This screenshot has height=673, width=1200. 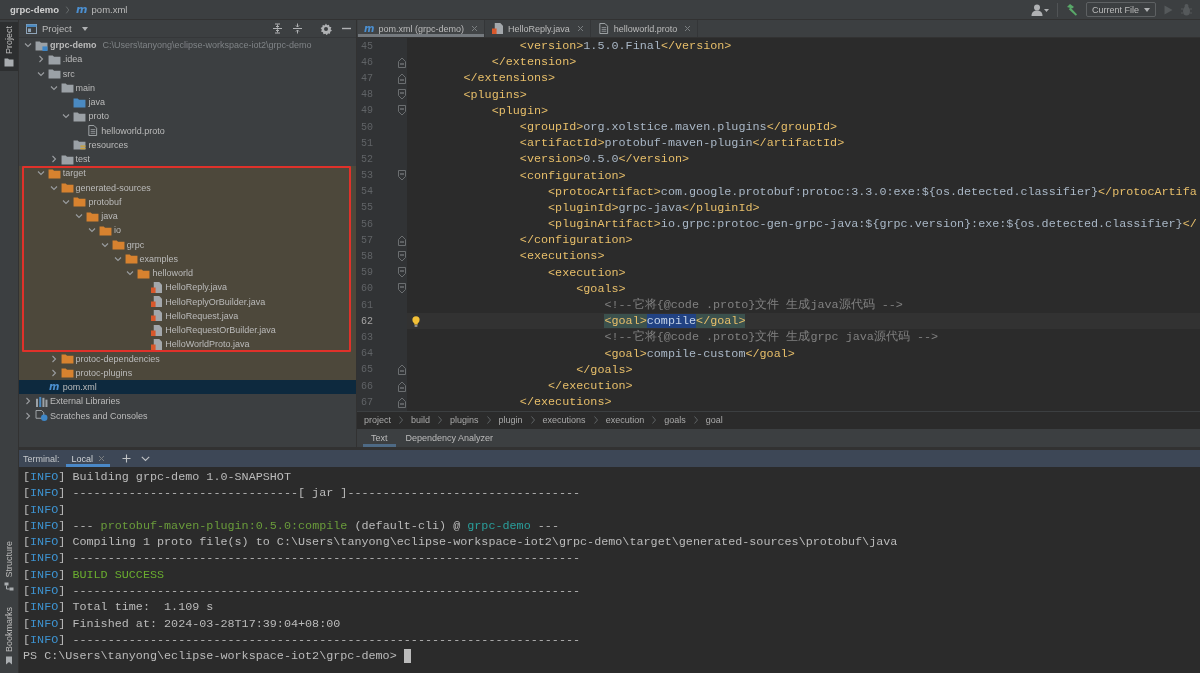 I want to click on editor-tab: HelloReply.java, so click(x=537, y=28).